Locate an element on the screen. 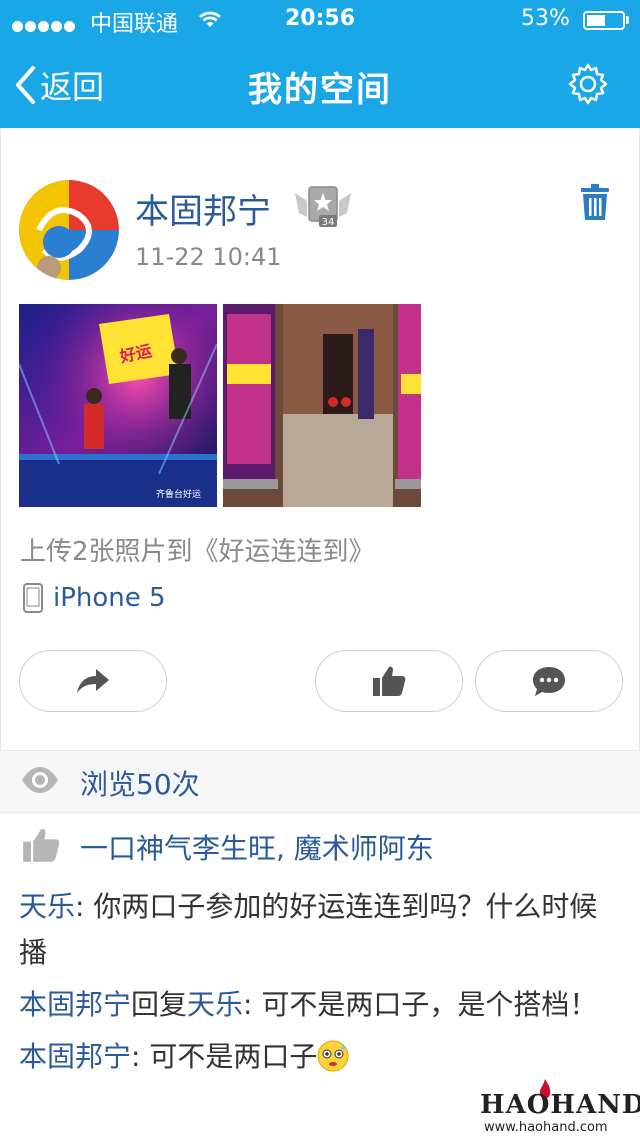 This screenshot has height=1136, width=640. battery-percent: 53% is located at coordinates (545, 18).